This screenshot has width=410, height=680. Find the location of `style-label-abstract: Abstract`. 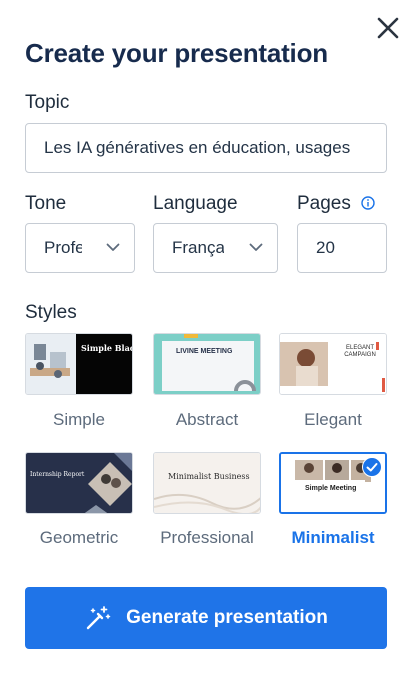

style-label-abstract: Abstract is located at coordinates (207, 420).